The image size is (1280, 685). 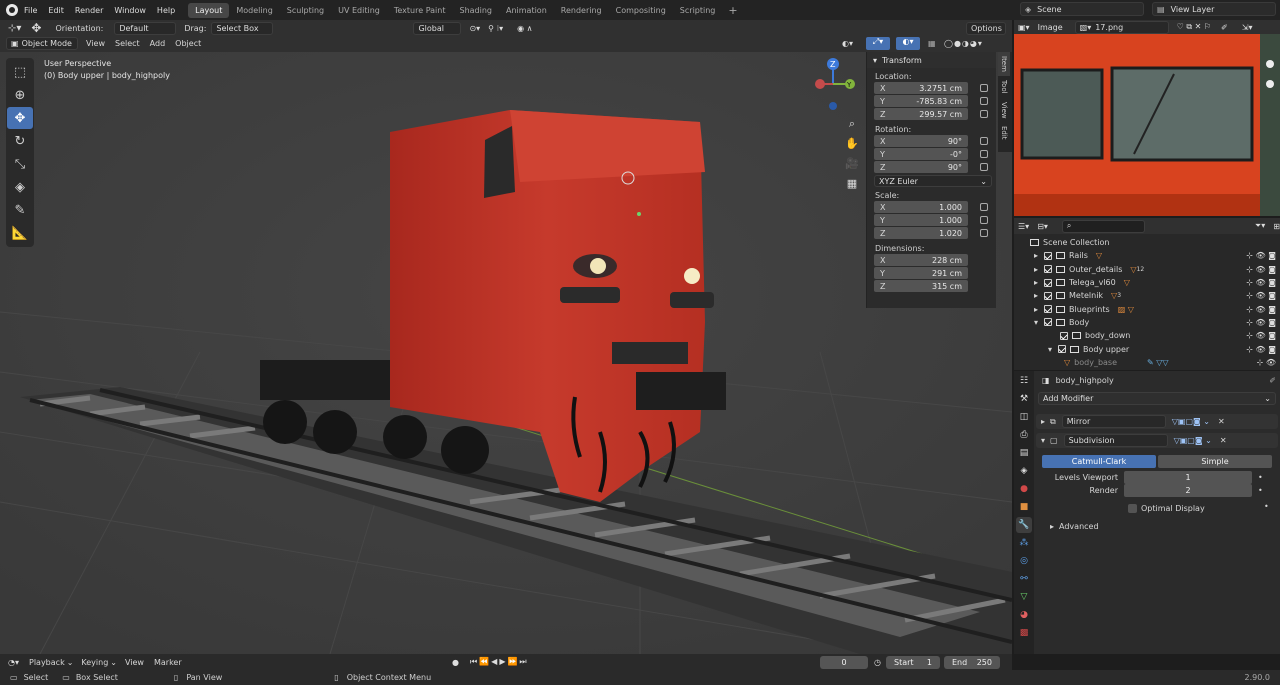 I want to click on end-frame-field: End 250, so click(x=972, y=662).